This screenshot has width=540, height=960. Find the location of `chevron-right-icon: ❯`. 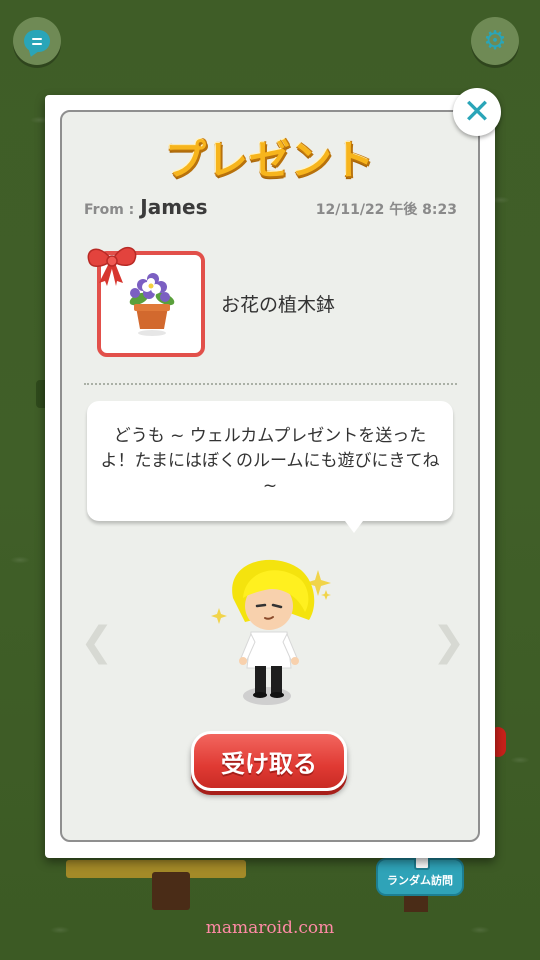

chevron-right-icon: ❯ is located at coordinates (449, 642).